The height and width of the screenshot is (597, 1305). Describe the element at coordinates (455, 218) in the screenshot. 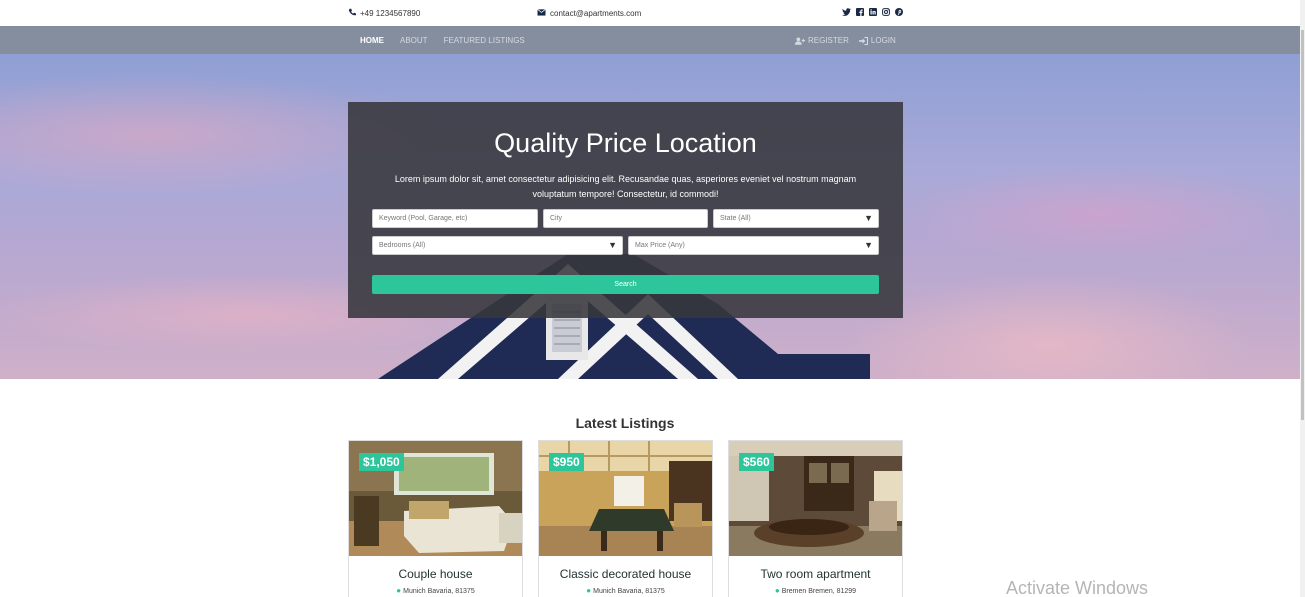

I see `keyword-input: Keyword (Pool, Garage, etc)` at that location.